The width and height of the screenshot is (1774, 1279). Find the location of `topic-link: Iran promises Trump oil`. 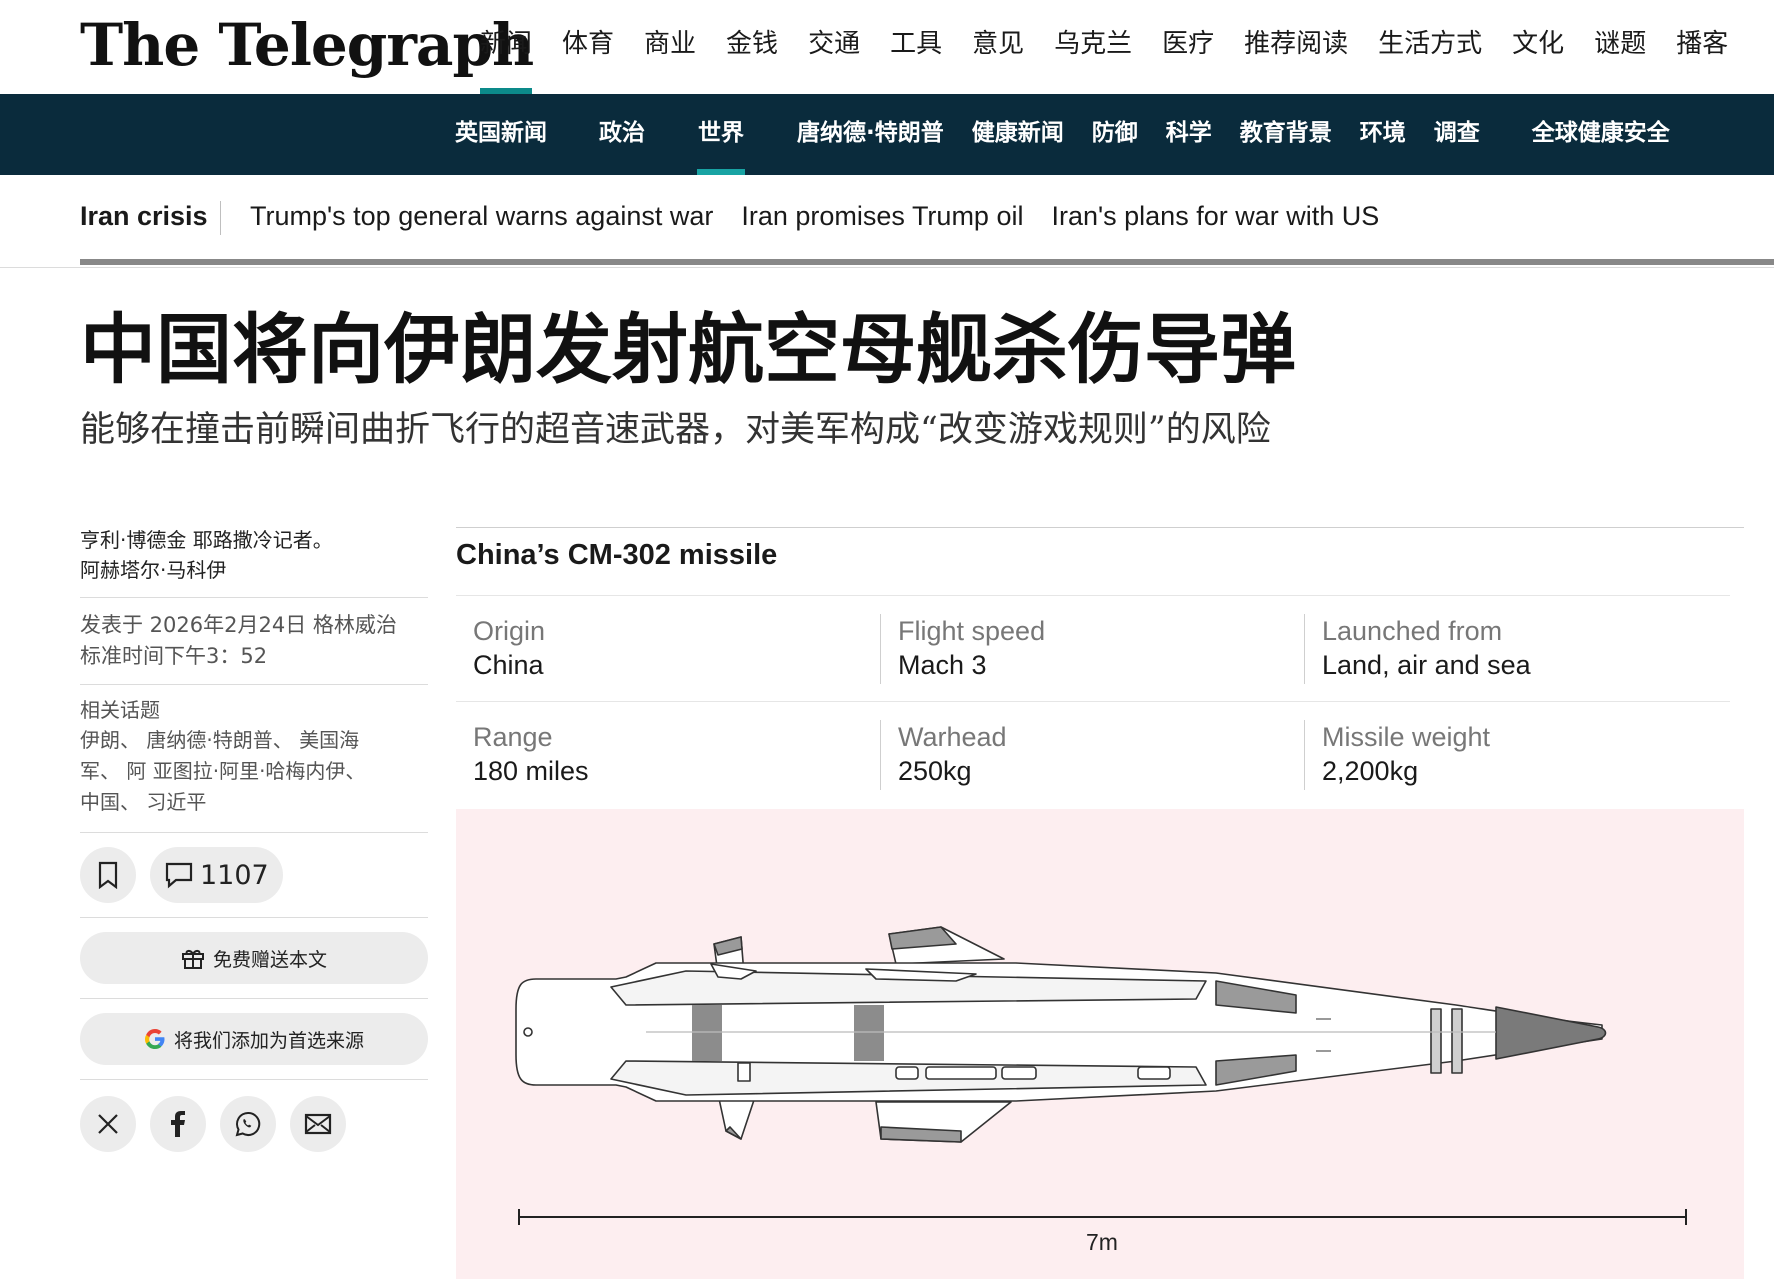

topic-link: Iran promises Trump oil is located at coordinates (882, 216).